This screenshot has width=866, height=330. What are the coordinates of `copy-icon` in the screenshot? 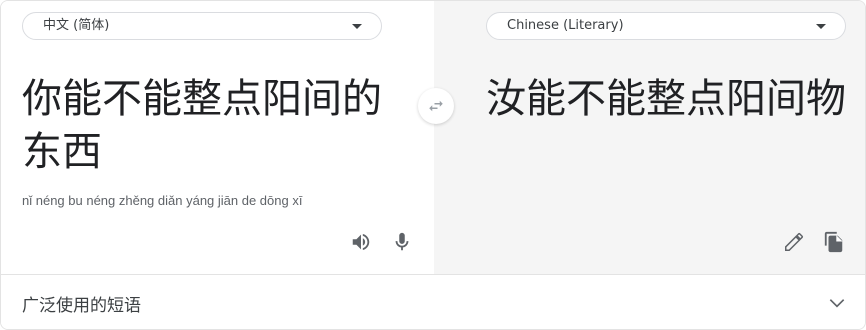 It's located at (833, 242).